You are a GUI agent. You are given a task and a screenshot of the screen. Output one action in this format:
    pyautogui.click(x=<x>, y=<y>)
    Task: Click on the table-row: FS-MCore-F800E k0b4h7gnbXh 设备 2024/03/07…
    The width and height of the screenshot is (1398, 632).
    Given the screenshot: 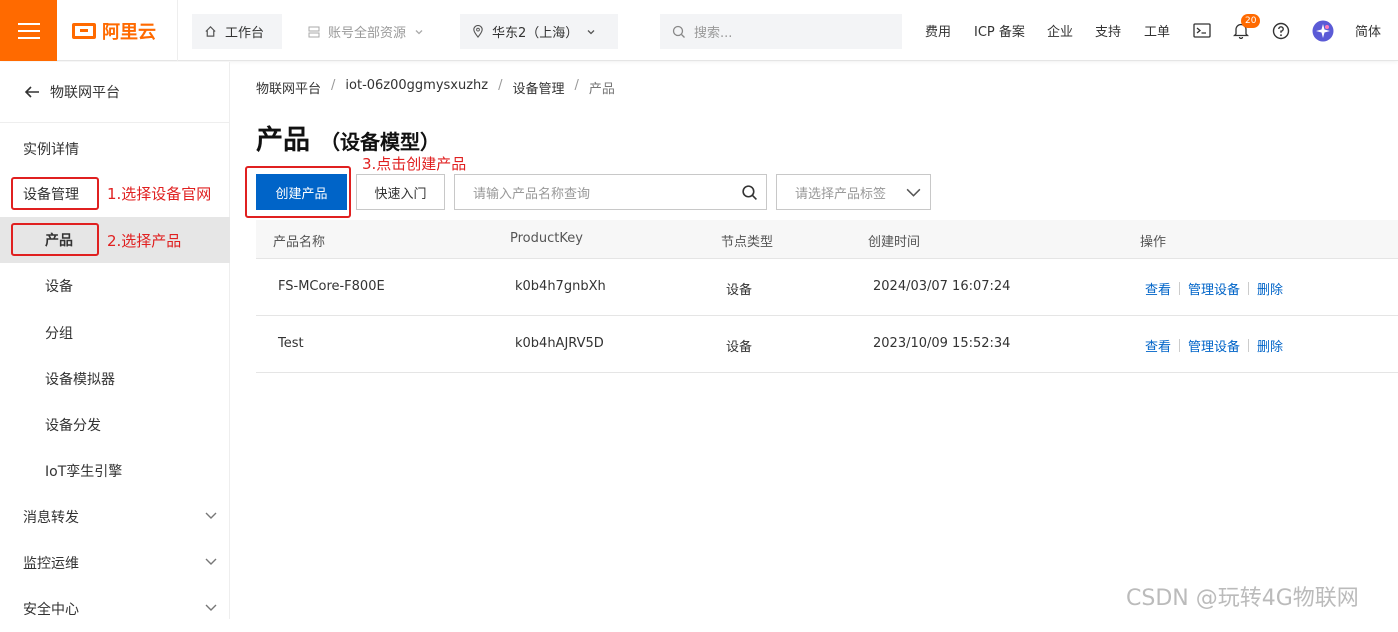 What is the action you would take?
    pyautogui.click(x=827, y=287)
    